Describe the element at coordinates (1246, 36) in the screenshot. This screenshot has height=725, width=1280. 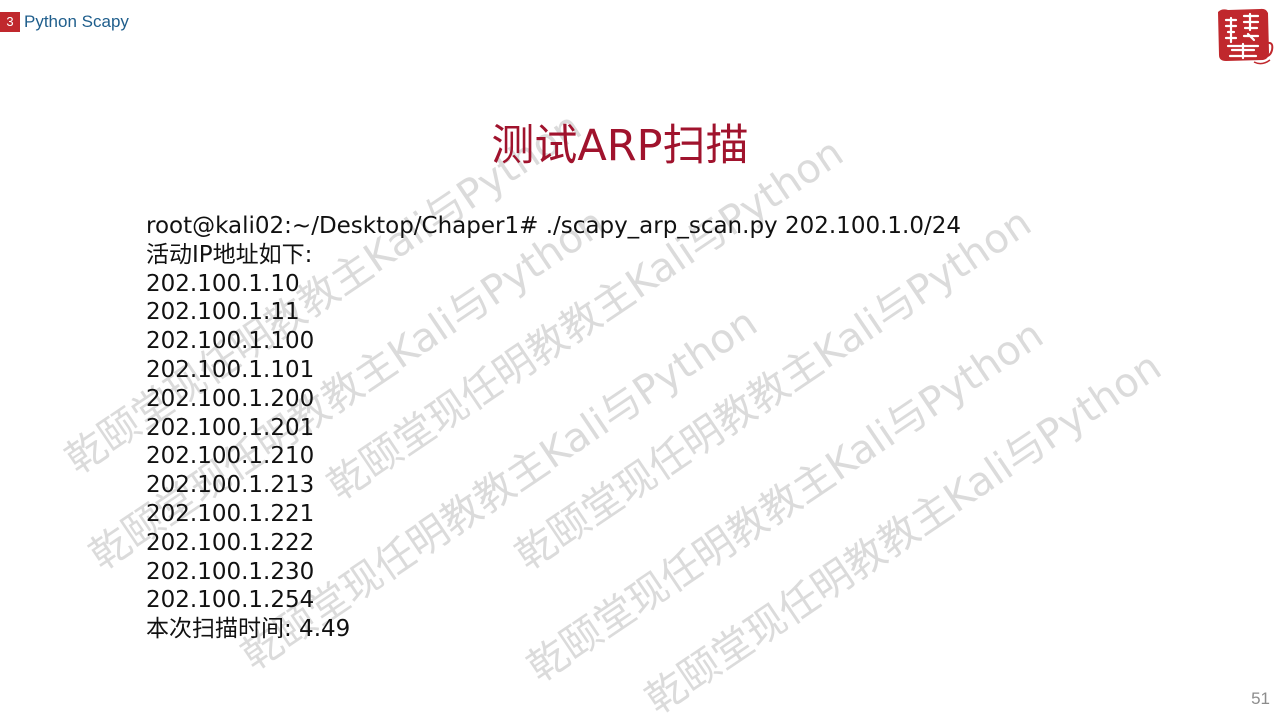
I see `seal-stamp-icon` at that location.